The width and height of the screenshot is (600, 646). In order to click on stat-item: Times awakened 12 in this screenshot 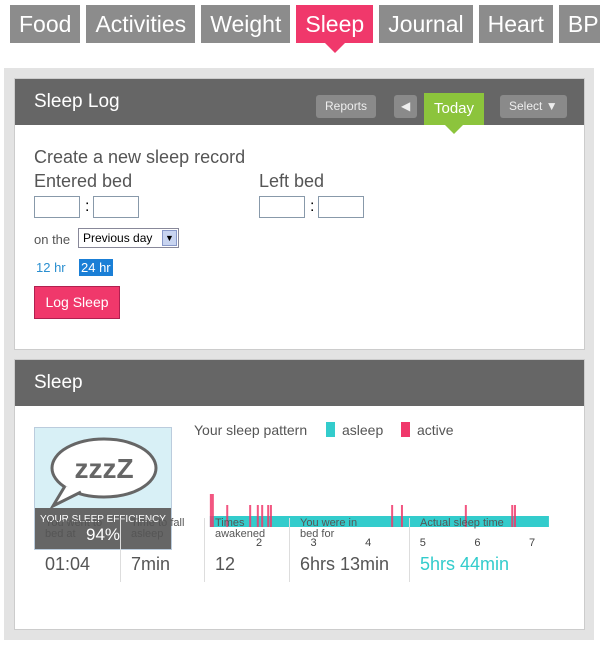, I will do `click(244, 550)`.